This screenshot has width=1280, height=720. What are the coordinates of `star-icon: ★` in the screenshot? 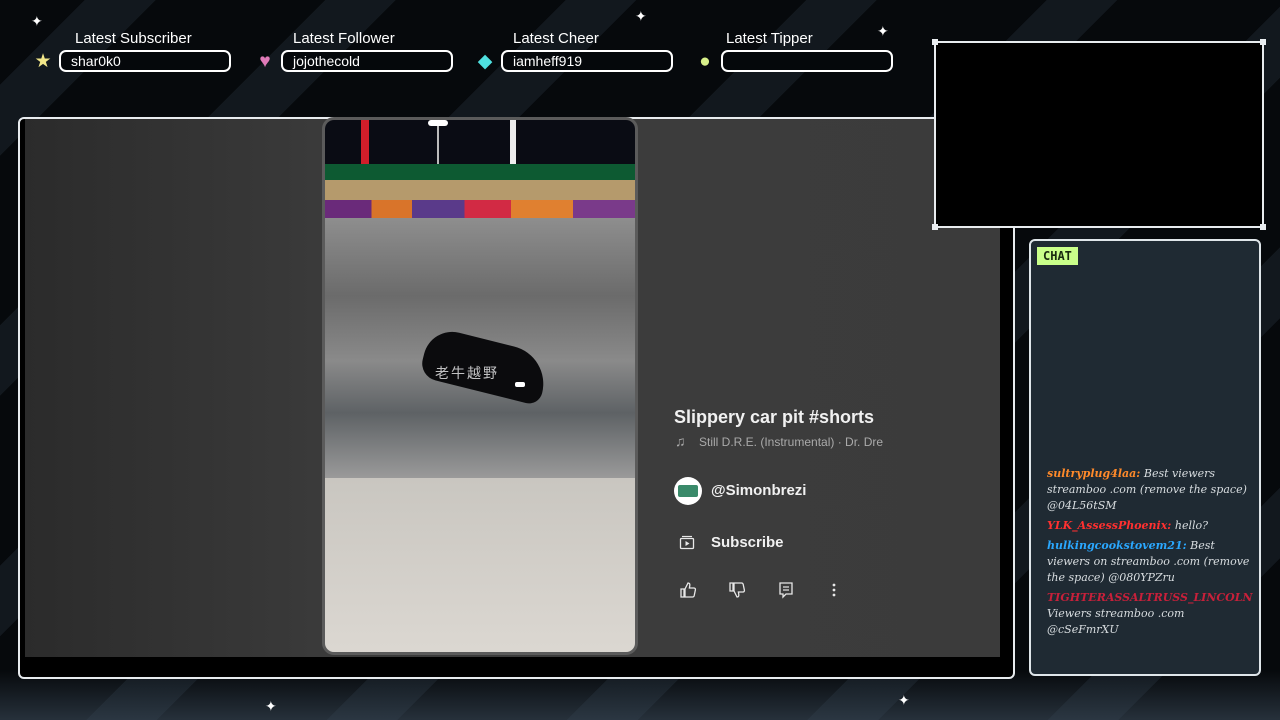 It's located at (43, 61).